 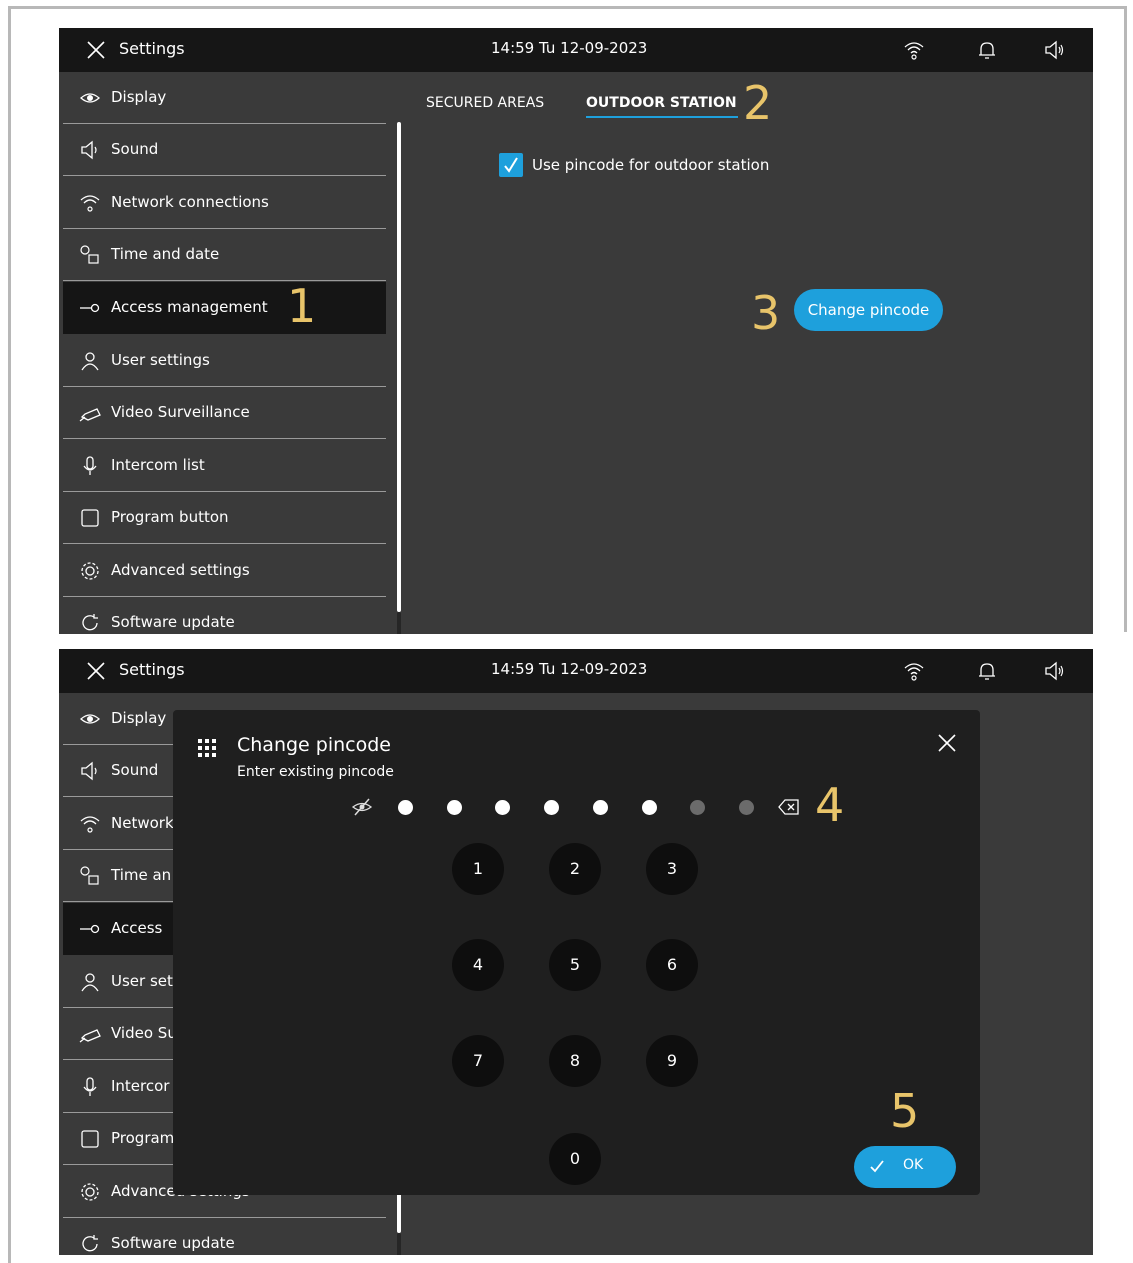 What do you see at coordinates (224, 571) in the screenshot?
I see `sidebar-item-advanced-settings: Advanced settings` at bounding box center [224, 571].